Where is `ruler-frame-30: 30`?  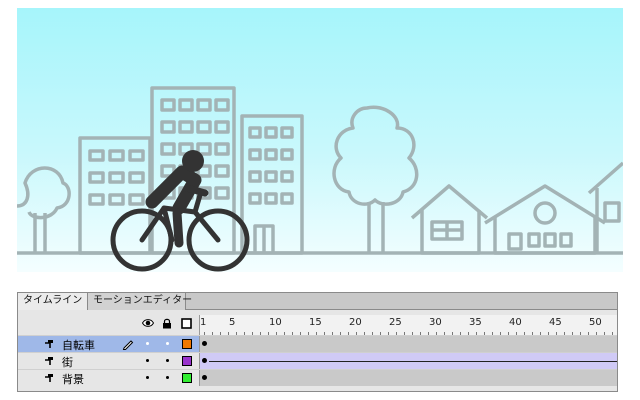
ruler-frame-30: 30 is located at coordinates (435, 322).